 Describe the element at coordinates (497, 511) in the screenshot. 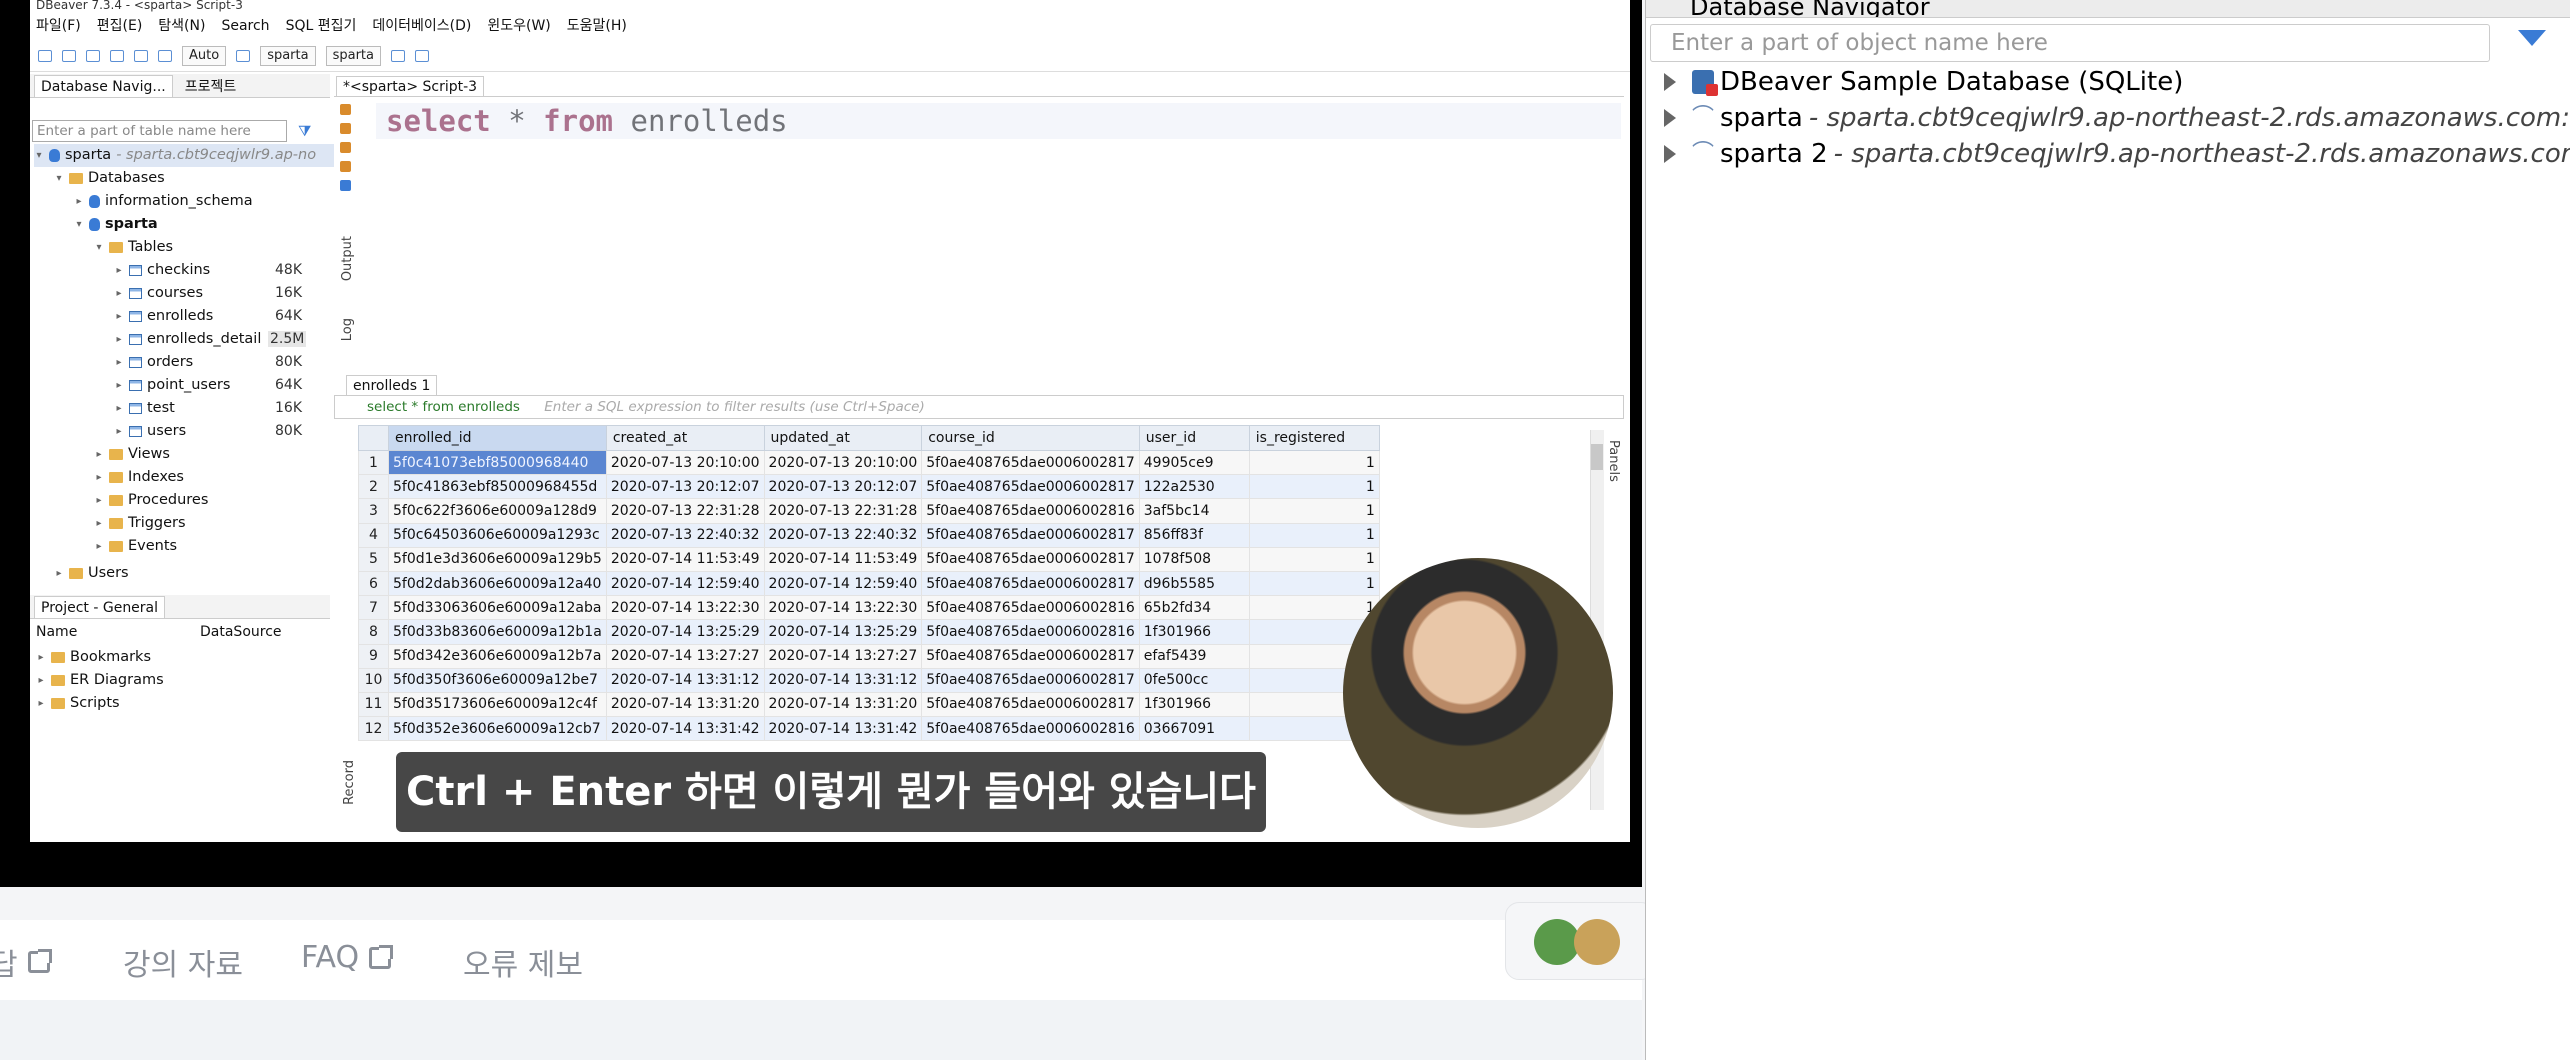

I see `table-cell: 5f0c622f3606e60009a128d9` at that location.